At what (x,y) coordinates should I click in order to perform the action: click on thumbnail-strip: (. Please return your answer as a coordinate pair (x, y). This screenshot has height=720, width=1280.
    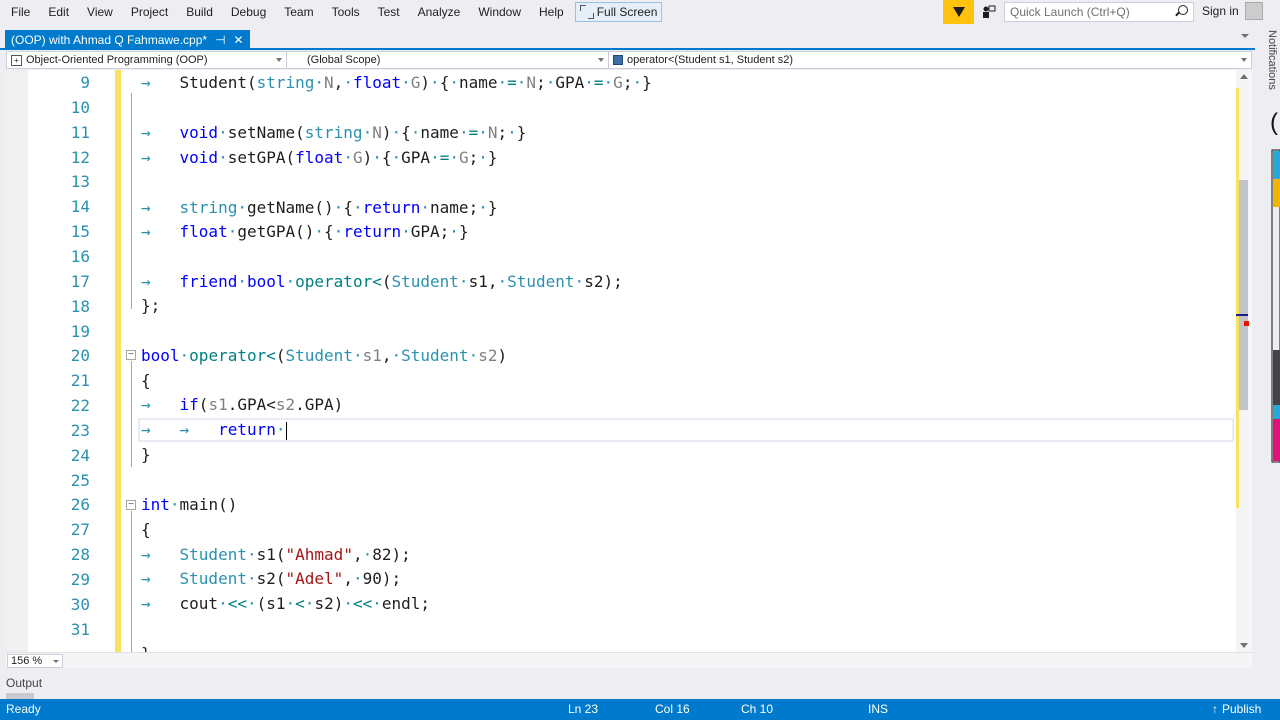
    Looking at the image, I should click on (1275, 286).